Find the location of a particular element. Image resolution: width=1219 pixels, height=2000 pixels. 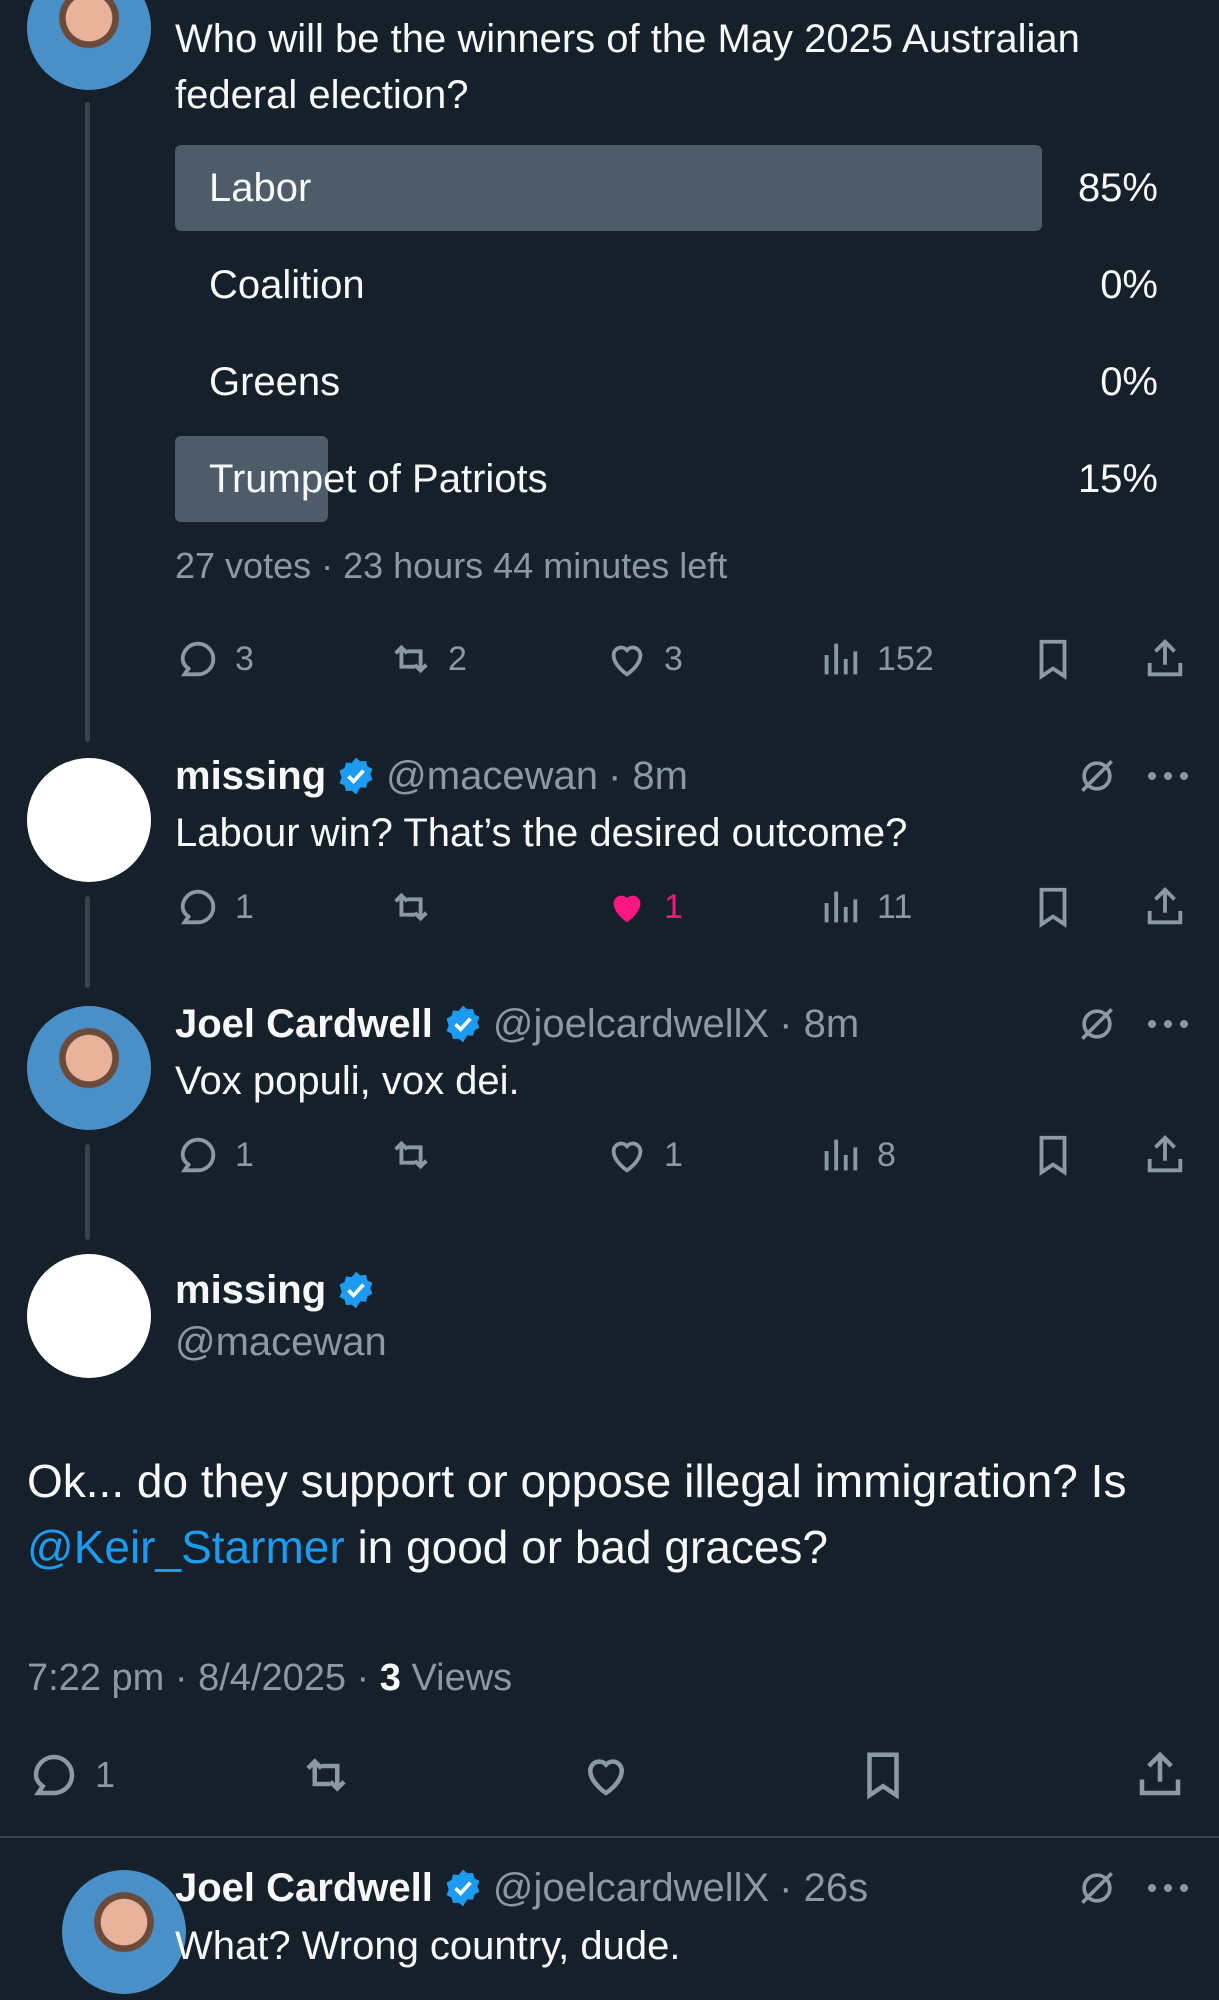

views-button: 152 is located at coordinates (875, 659).